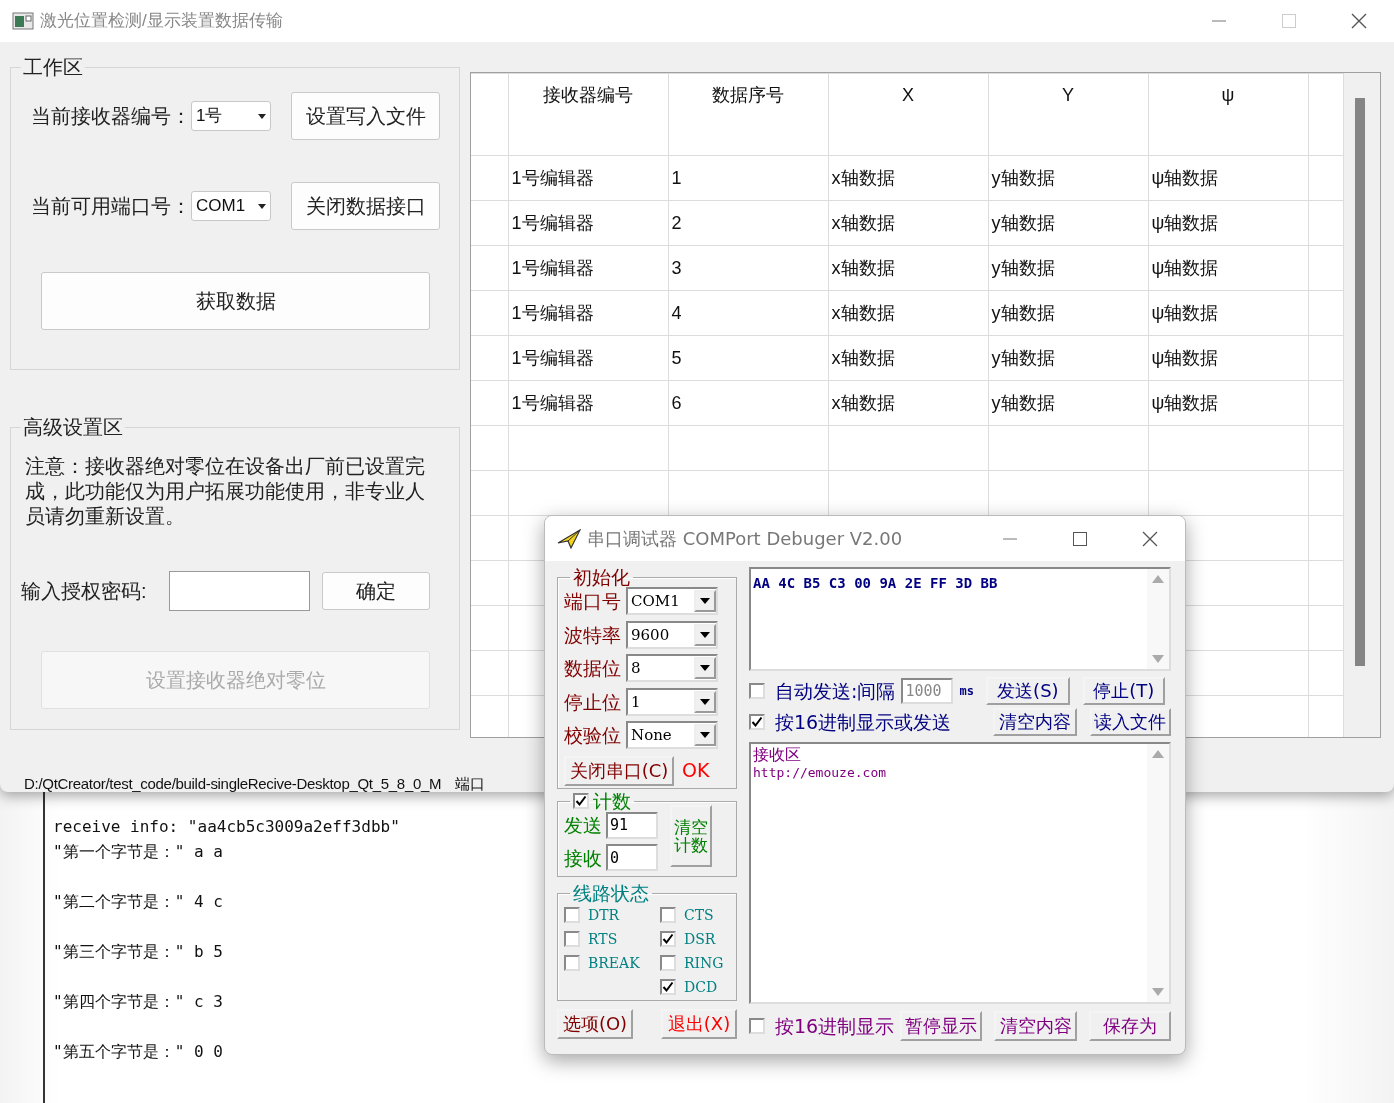 Image resolution: width=1394 pixels, height=1103 pixels. What do you see at coordinates (619, 770) in the screenshot?
I see `close-port-button: 关闭串口(C)` at bounding box center [619, 770].